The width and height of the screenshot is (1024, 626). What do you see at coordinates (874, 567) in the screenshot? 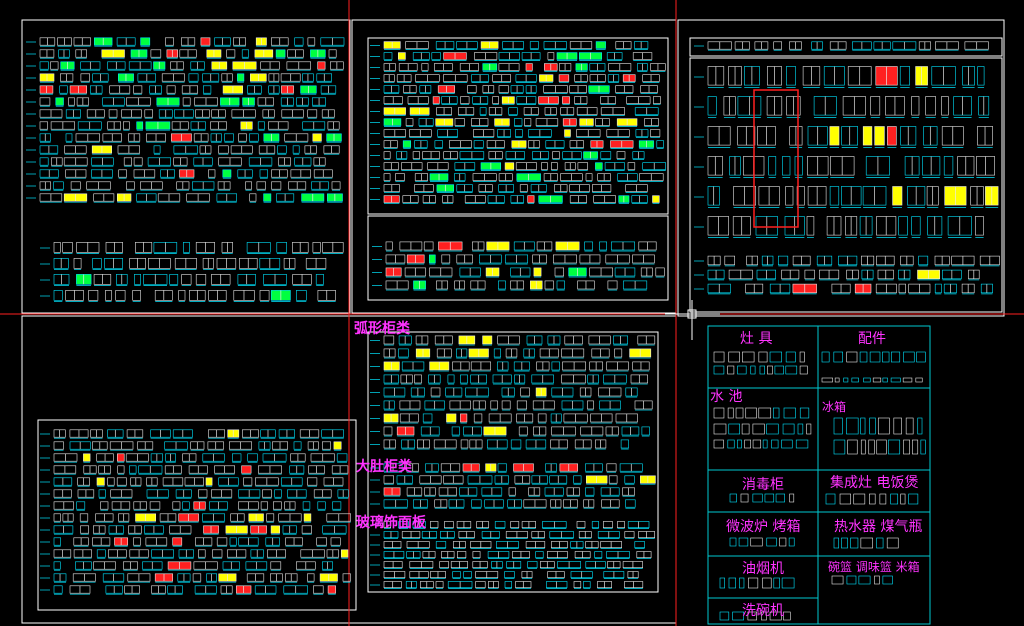
I see `legend-label-baskets-rice-bin: 碗篮 调味篮 米箱` at bounding box center [874, 567].